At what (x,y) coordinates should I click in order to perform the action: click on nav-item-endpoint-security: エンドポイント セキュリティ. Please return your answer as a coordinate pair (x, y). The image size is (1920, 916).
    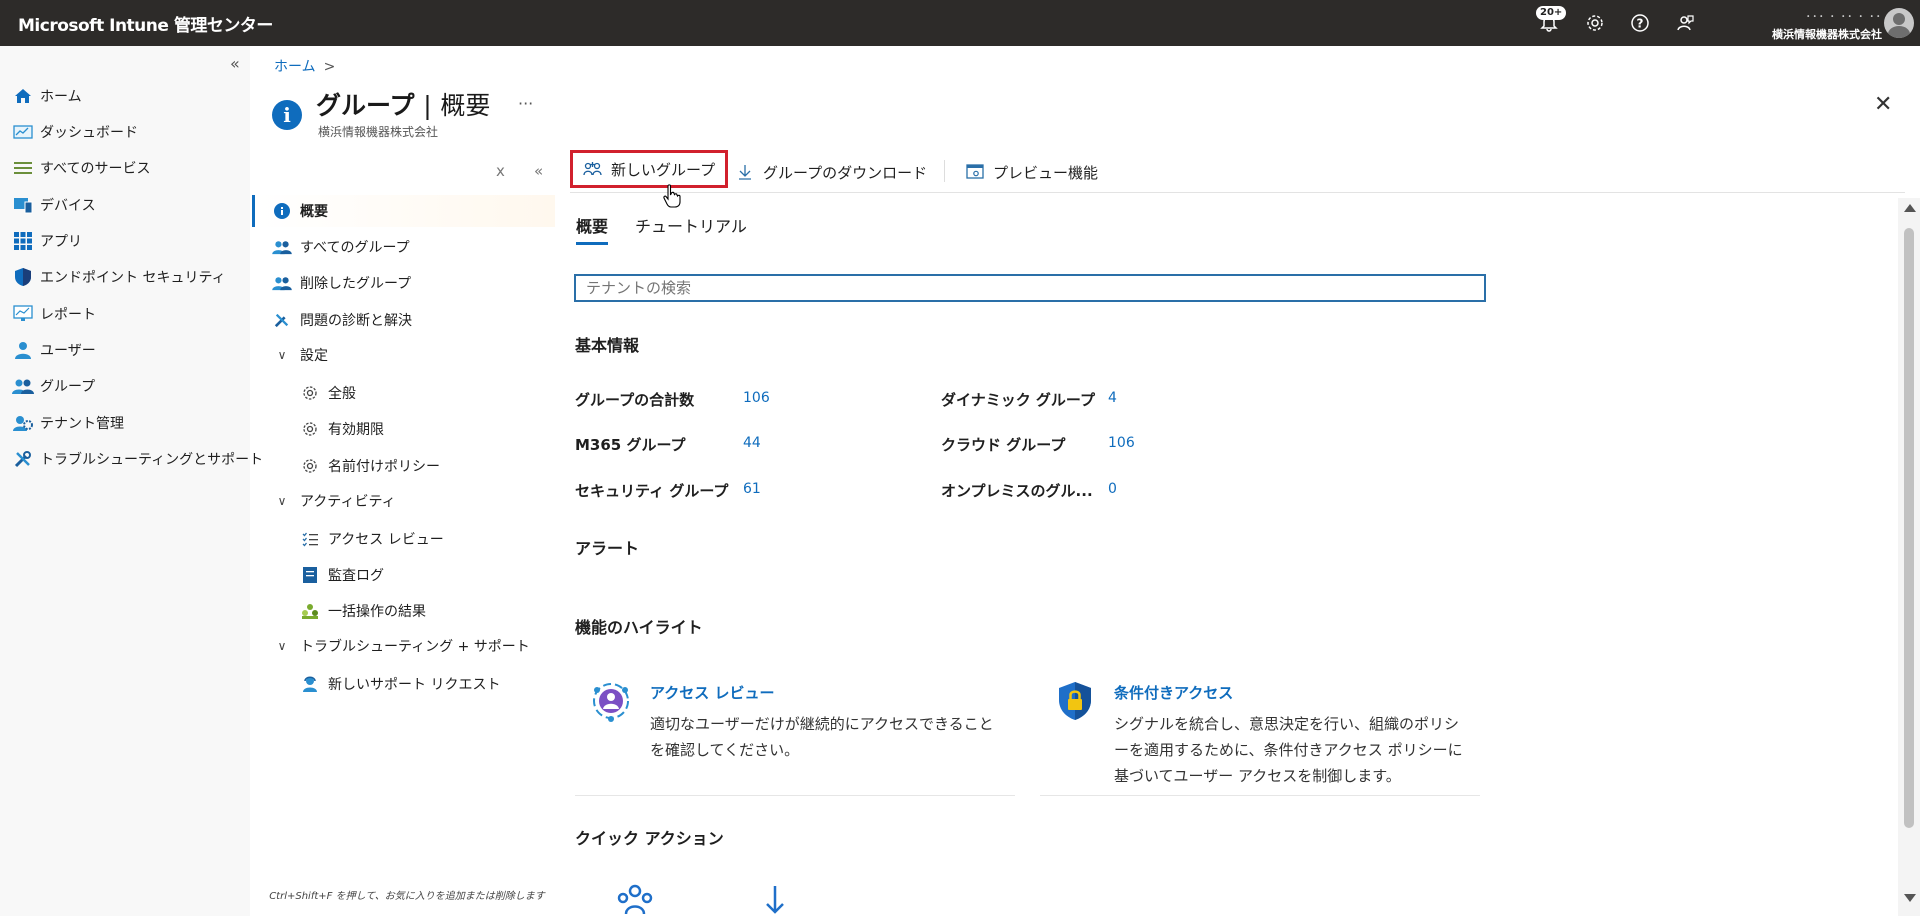
    Looking at the image, I should click on (119, 277).